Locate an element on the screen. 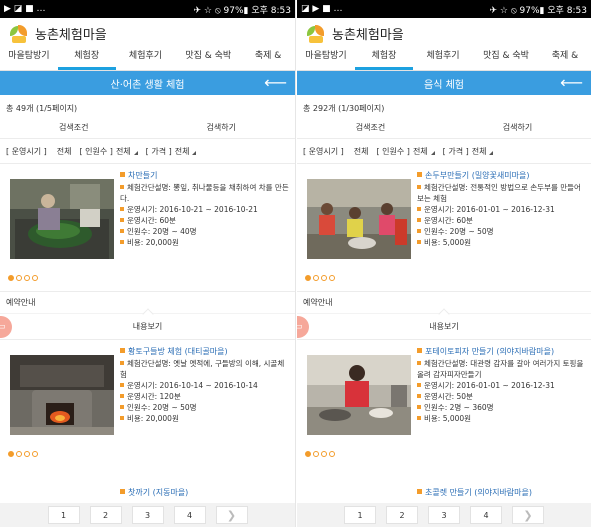  experience-period: 운영시기: 2016-10-21 ~ 2016-10-21 is located at coordinates (205, 209).